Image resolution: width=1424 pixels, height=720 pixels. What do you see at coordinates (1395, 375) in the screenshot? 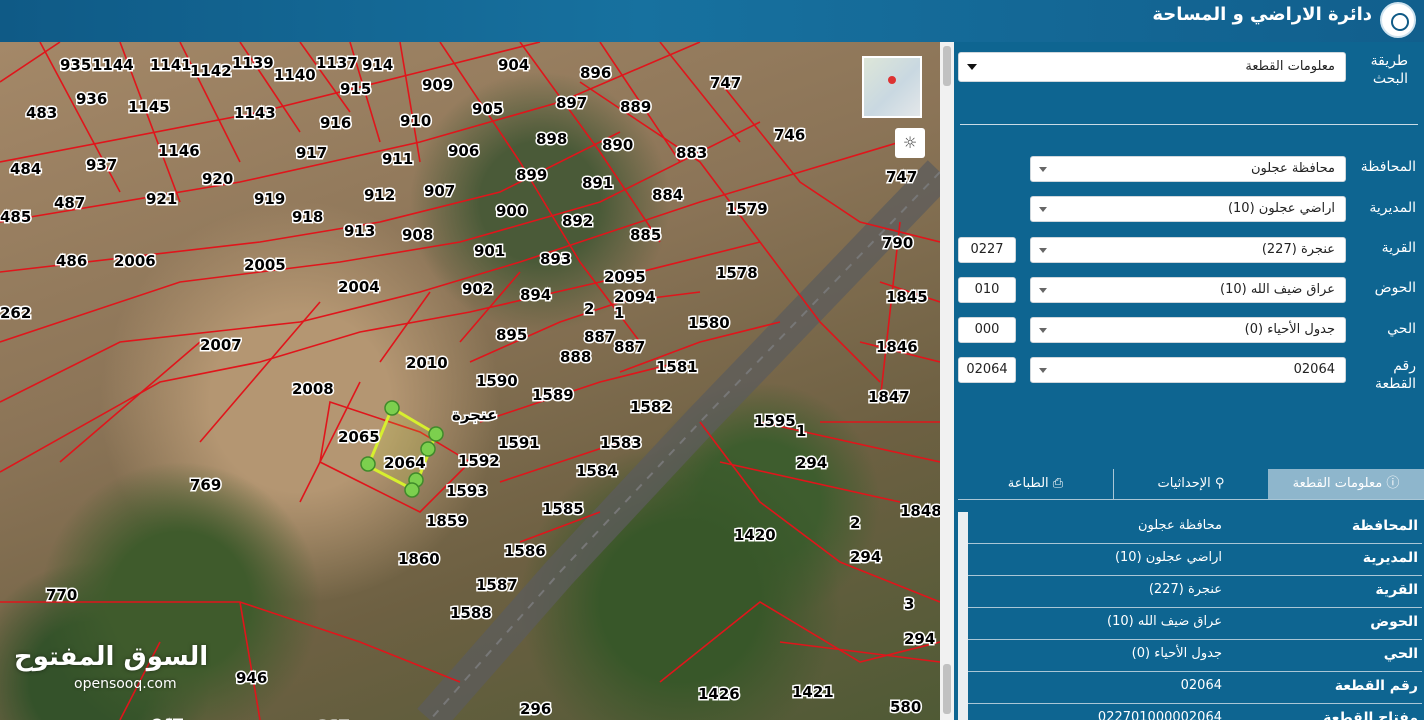
I see `parcel-number-label: رقم القطعة` at bounding box center [1395, 375].